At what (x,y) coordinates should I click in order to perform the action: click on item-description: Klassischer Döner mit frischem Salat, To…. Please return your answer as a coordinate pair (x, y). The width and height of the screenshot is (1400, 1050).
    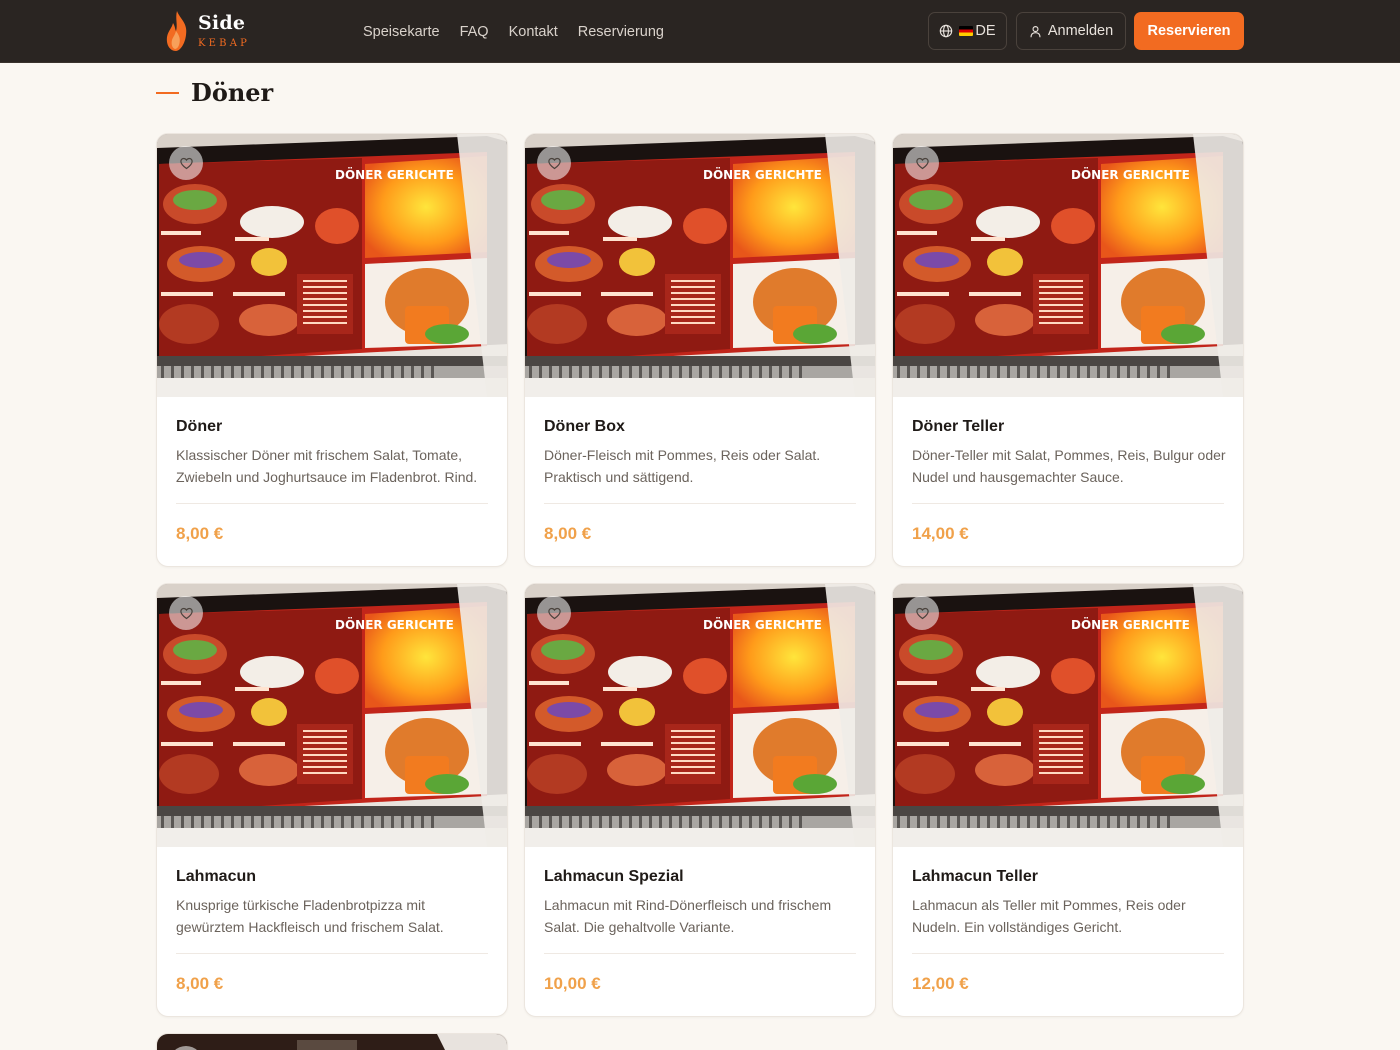
    Looking at the image, I should click on (327, 466).